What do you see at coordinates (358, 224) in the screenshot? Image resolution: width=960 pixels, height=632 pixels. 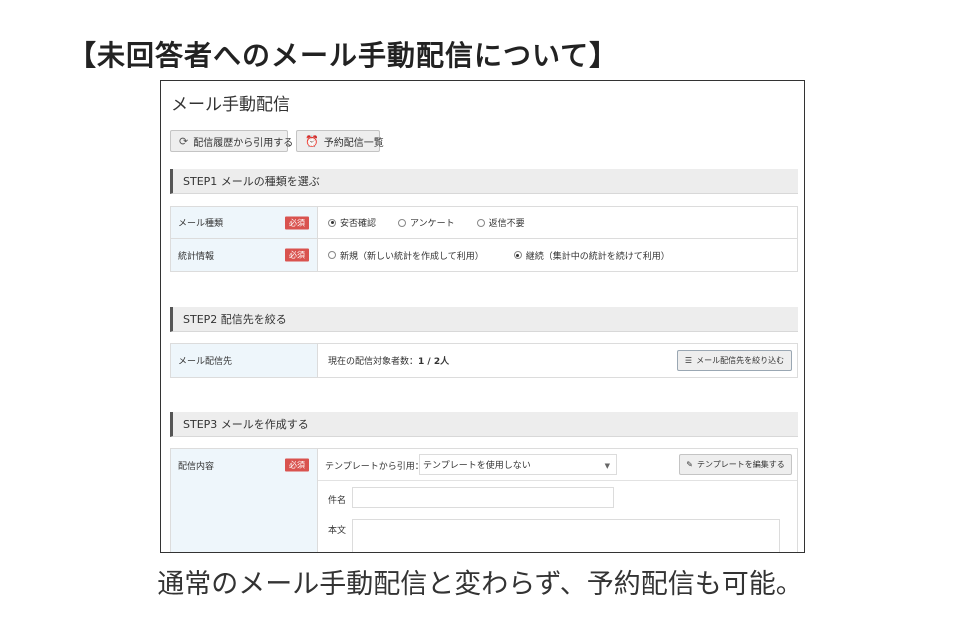 I see `radio-label: 安否確認` at bounding box center [358, 224].